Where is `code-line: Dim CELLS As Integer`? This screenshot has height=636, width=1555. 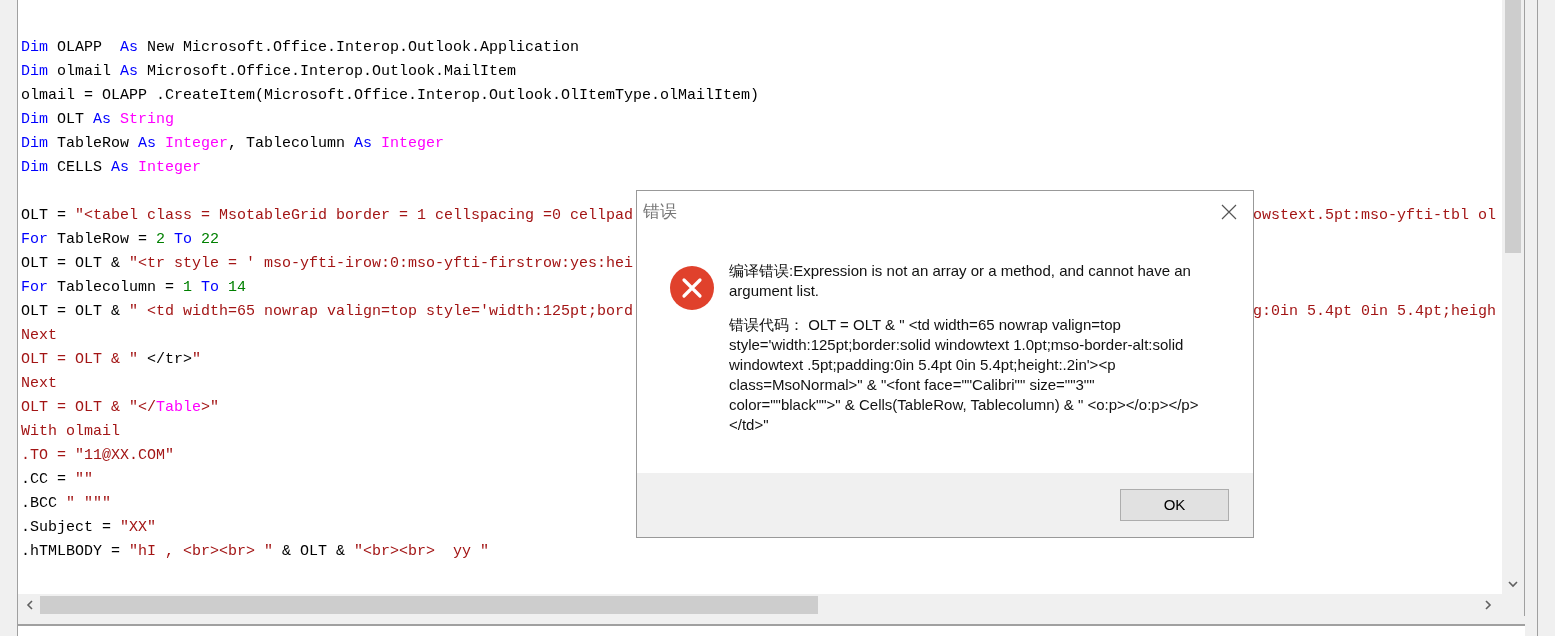 code-line: Dim CELLS As Integer is located at coordinates (111, 168).